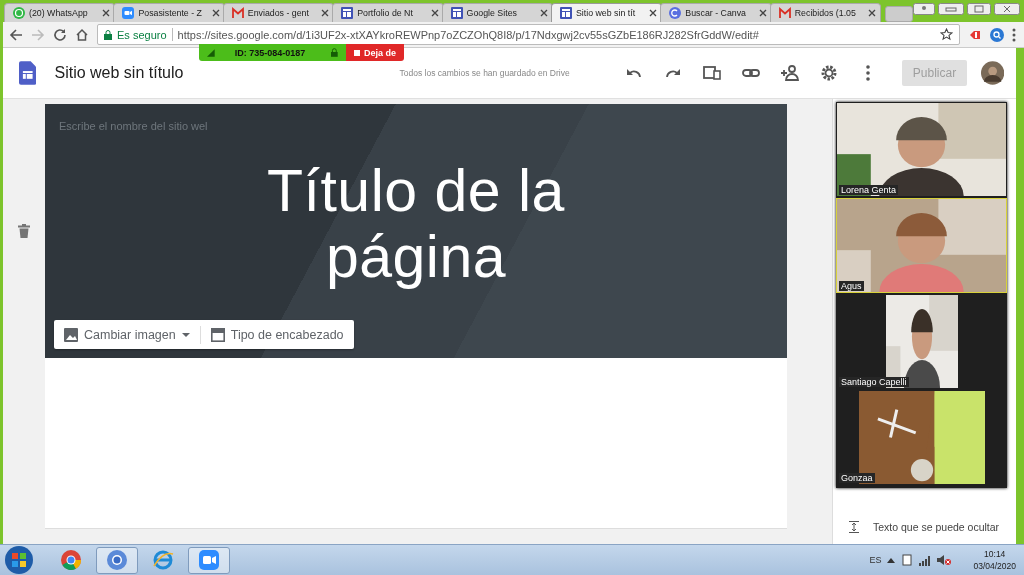  I want to click on collapse-icon, so click(854, 527).